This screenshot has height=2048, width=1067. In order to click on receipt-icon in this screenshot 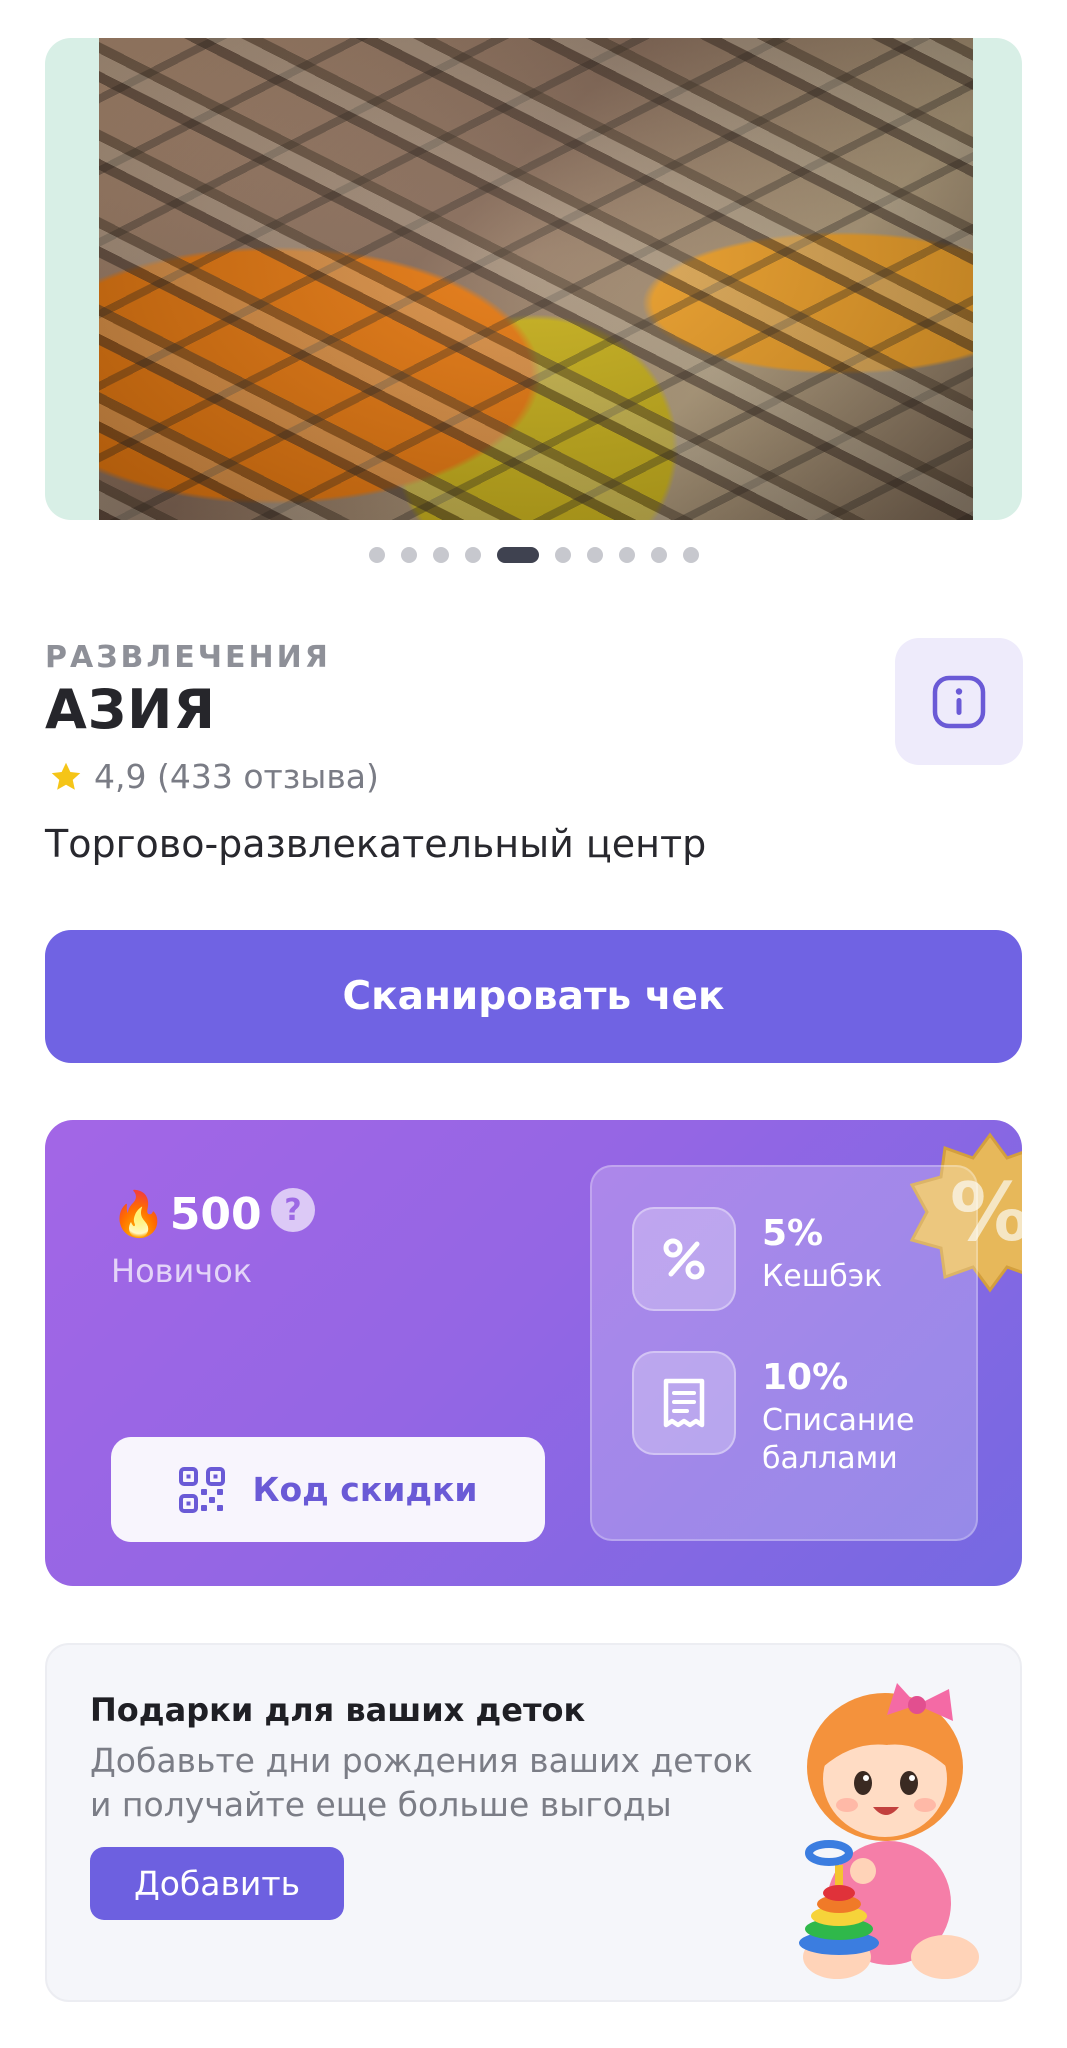, I will do `click(684, 1403)`.